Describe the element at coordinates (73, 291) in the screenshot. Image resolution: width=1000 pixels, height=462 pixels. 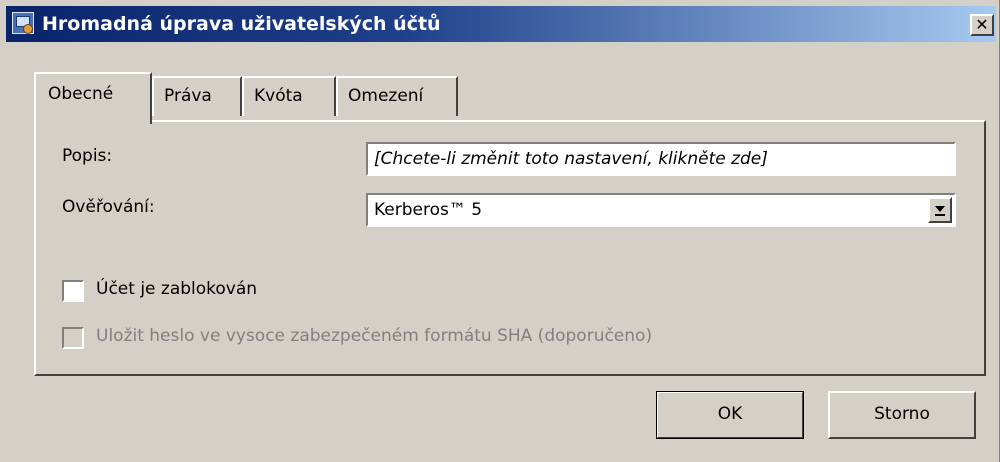
I see `account-locked-checkbox` at that location.